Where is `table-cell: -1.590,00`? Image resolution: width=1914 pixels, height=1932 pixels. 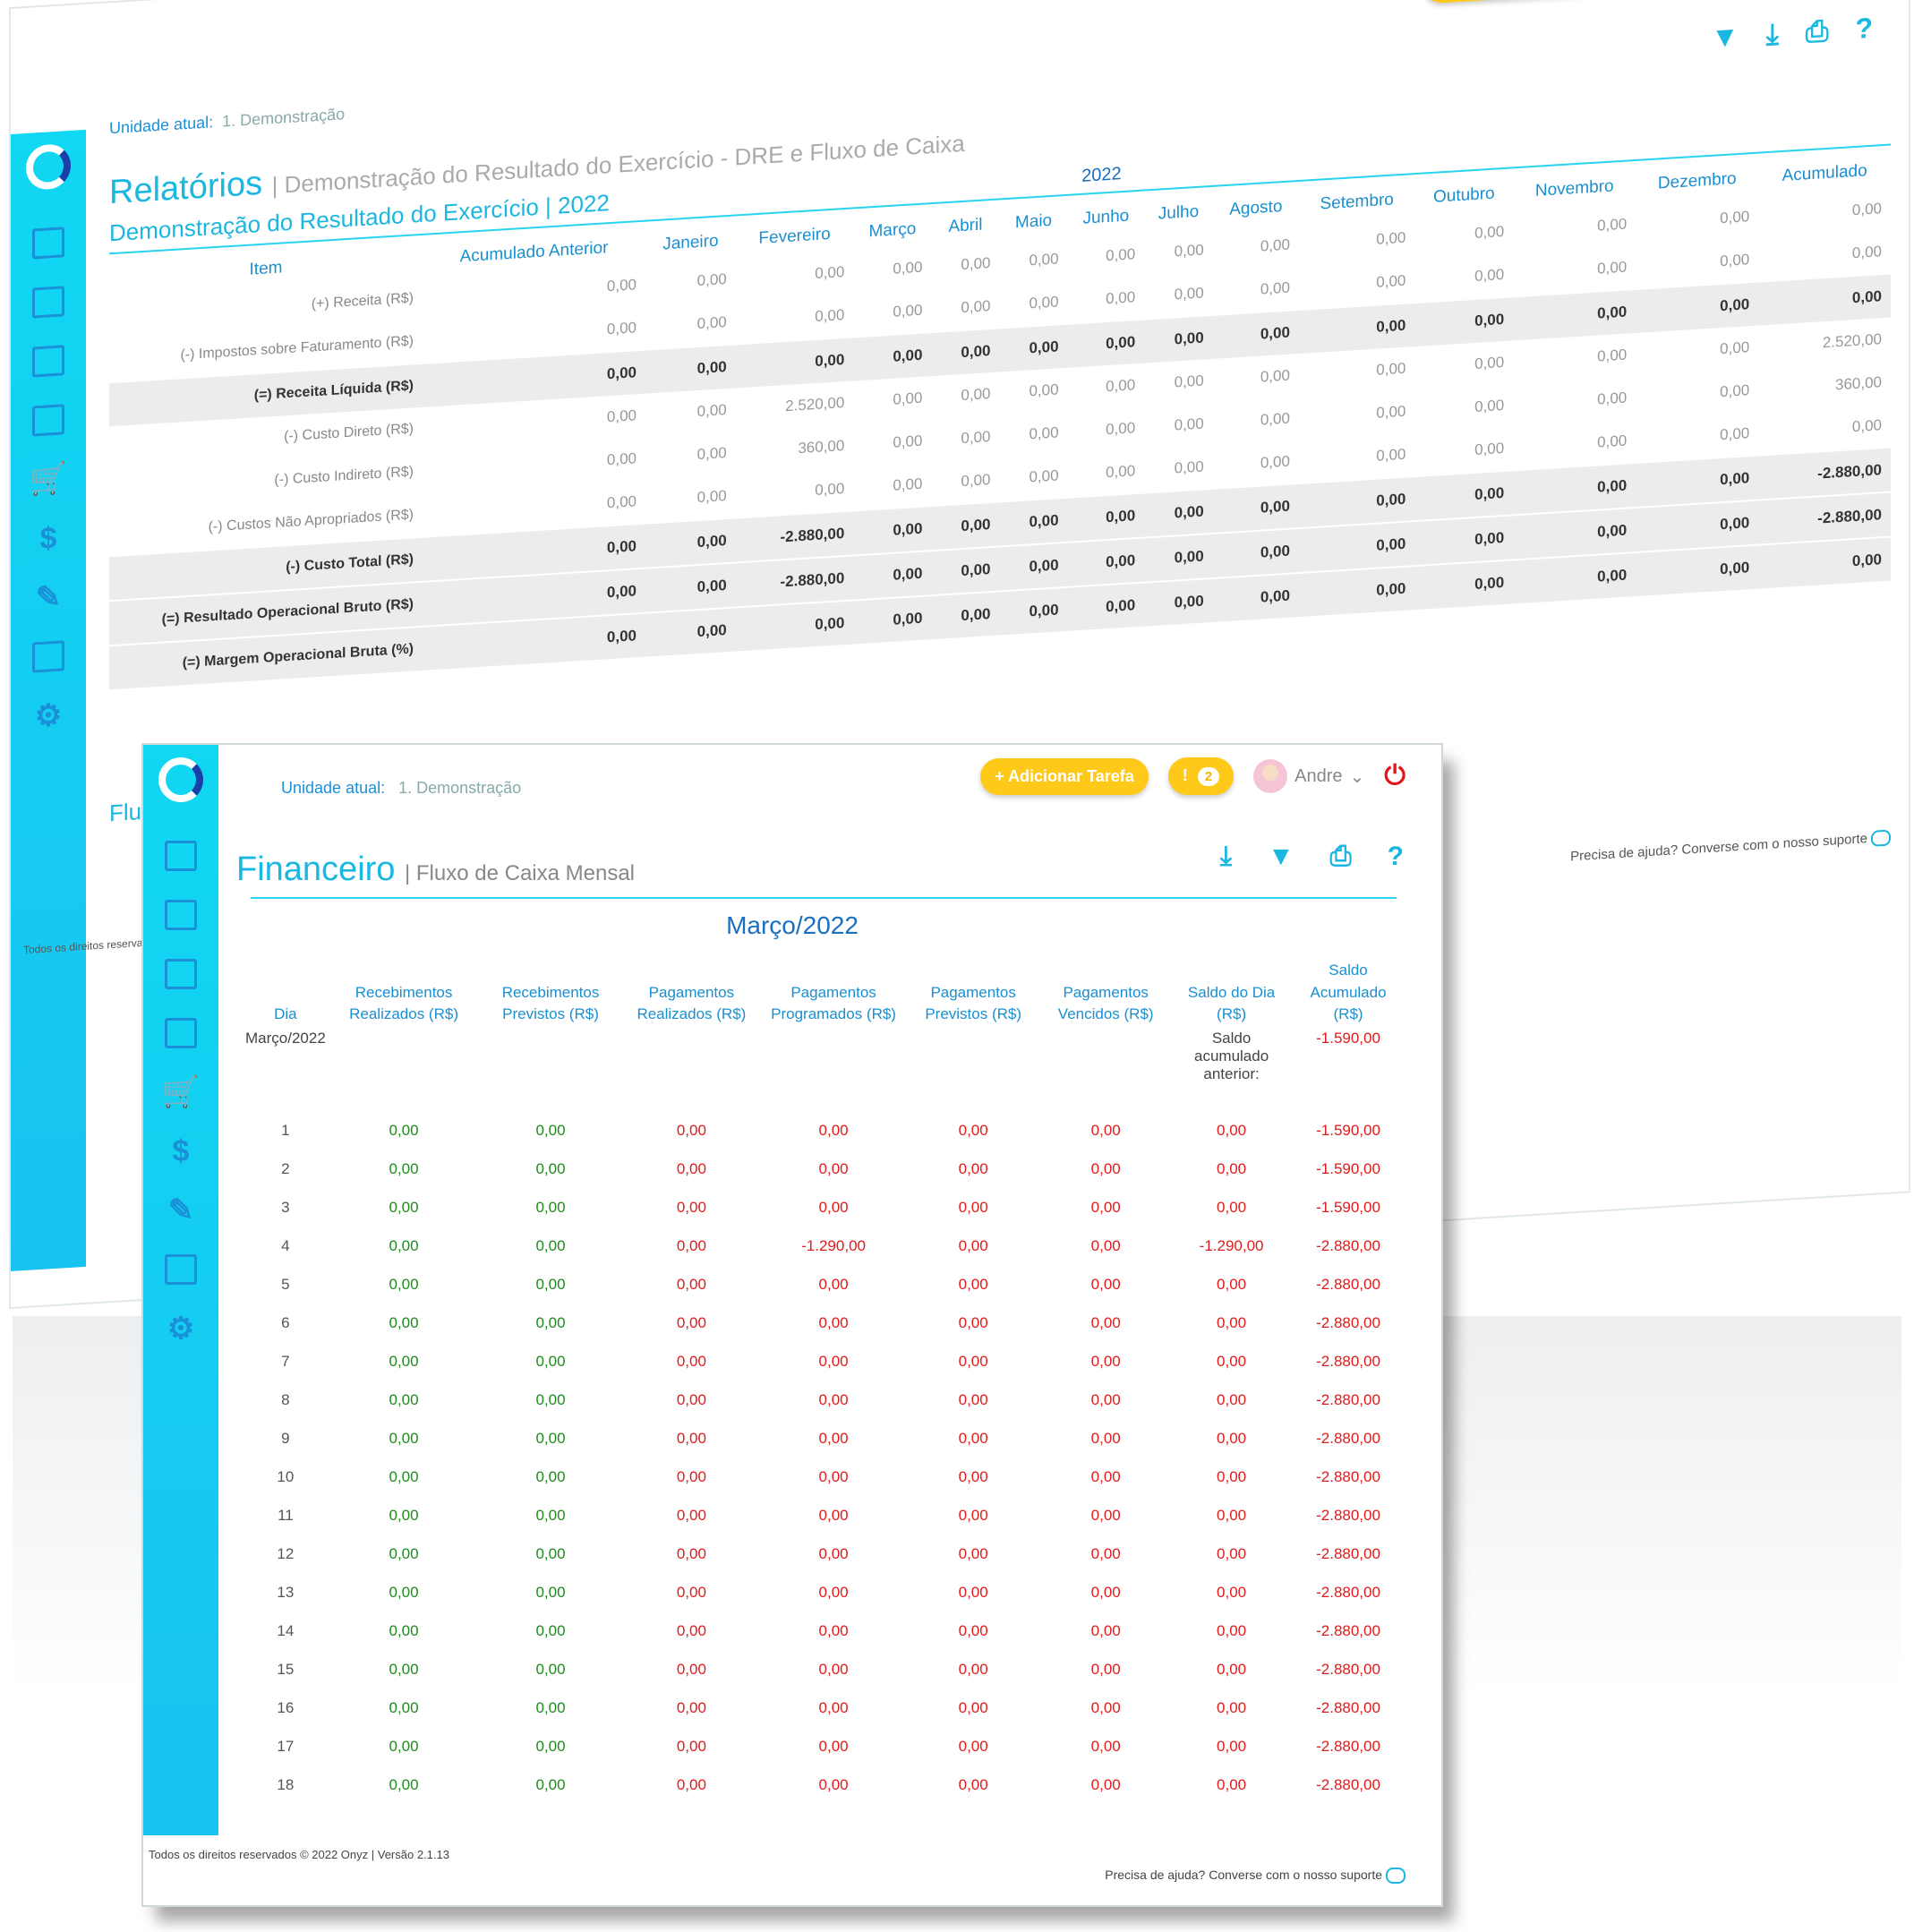
table-cell: -1.590,00 is located at coordinates (1348, 1208).